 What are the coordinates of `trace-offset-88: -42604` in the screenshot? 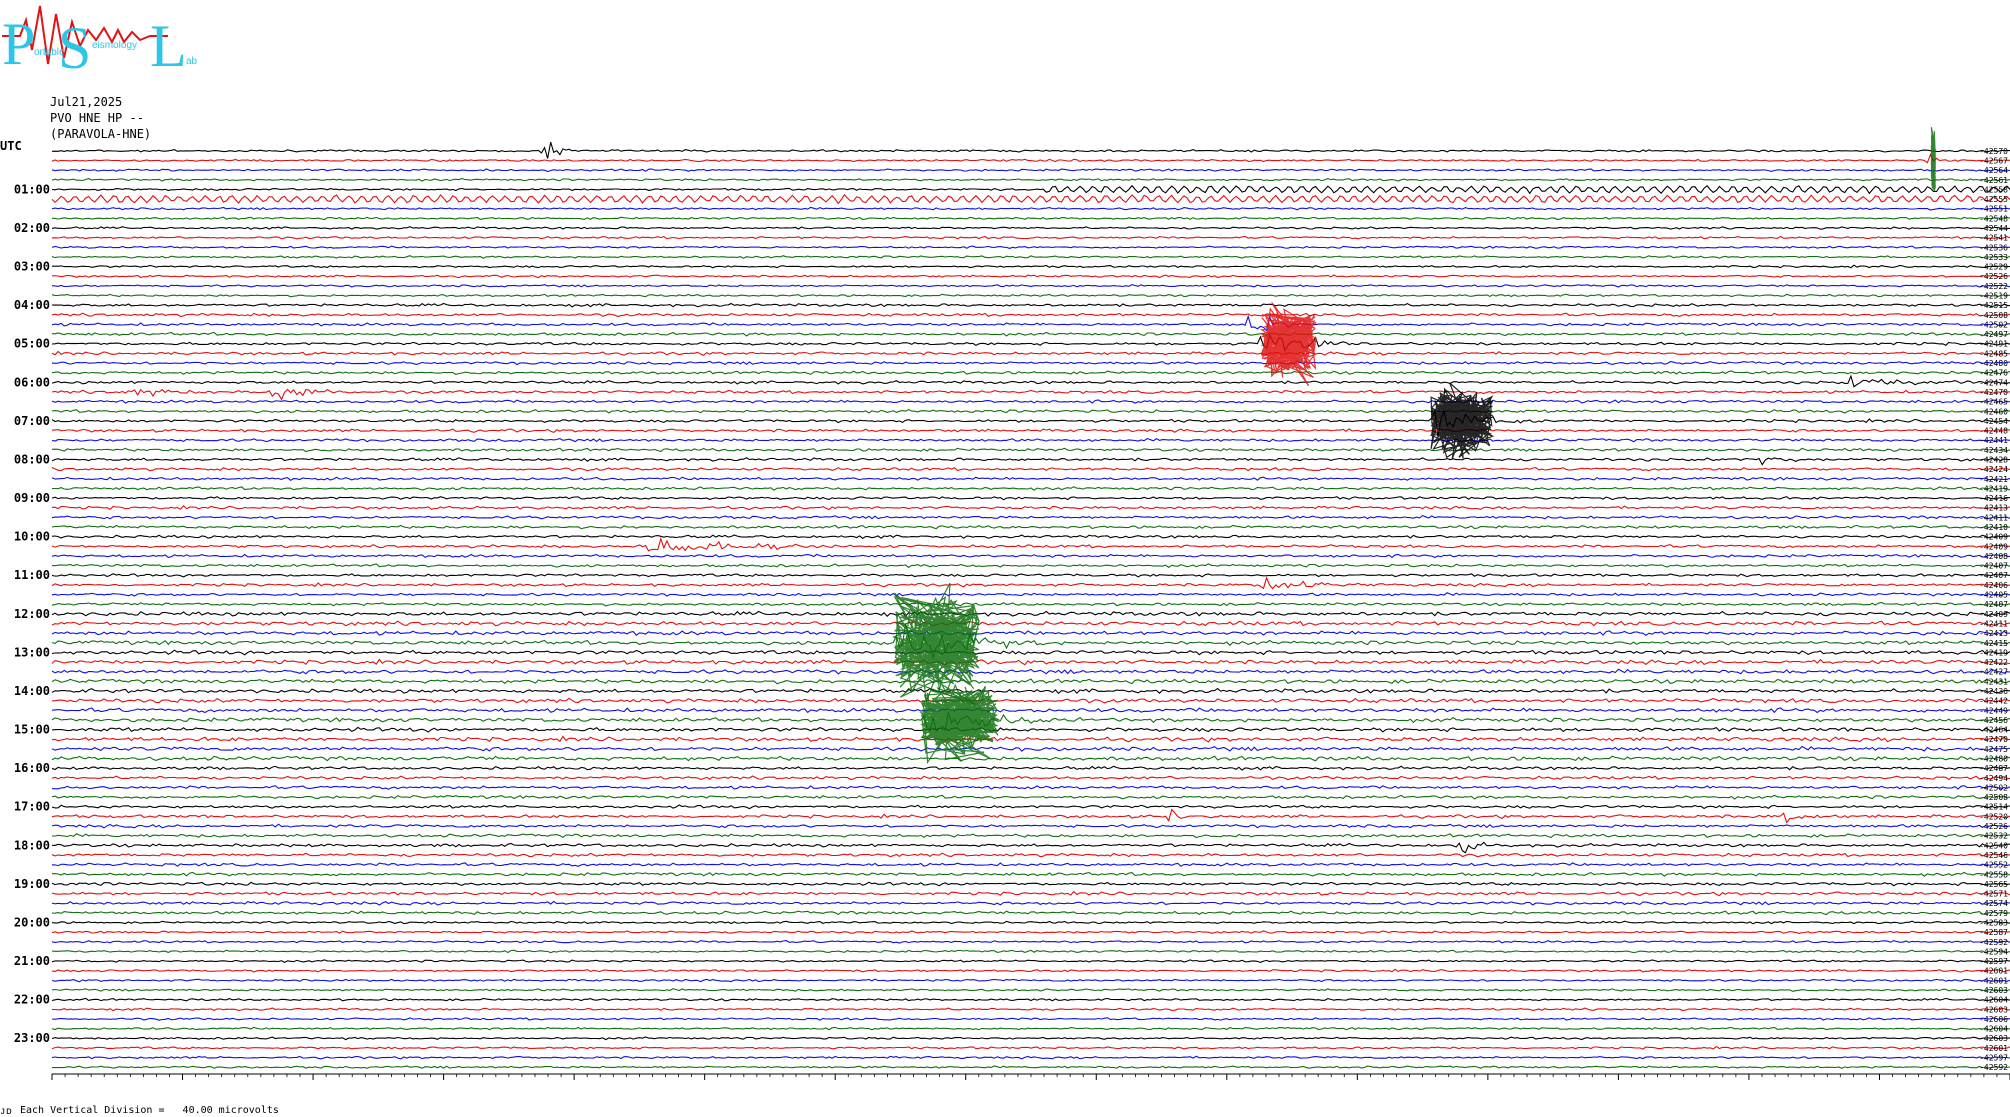 It's located at (1993, 1000).